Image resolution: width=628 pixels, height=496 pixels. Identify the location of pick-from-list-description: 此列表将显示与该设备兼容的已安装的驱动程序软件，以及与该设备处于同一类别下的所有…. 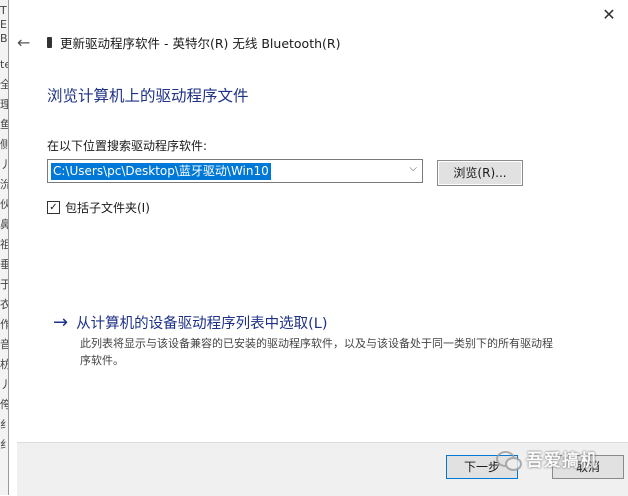
(316, 352).